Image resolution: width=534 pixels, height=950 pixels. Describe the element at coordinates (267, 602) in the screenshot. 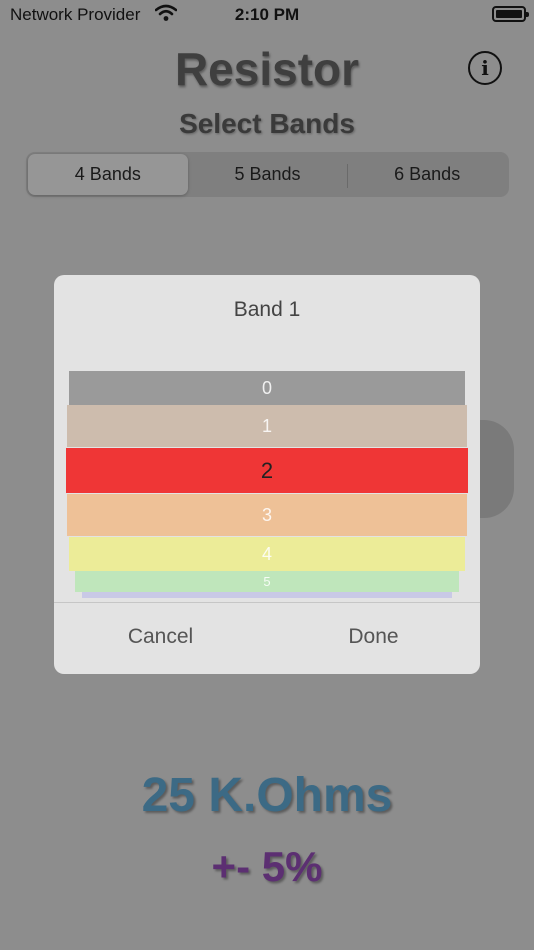

I see `dialog-divider` at that location.